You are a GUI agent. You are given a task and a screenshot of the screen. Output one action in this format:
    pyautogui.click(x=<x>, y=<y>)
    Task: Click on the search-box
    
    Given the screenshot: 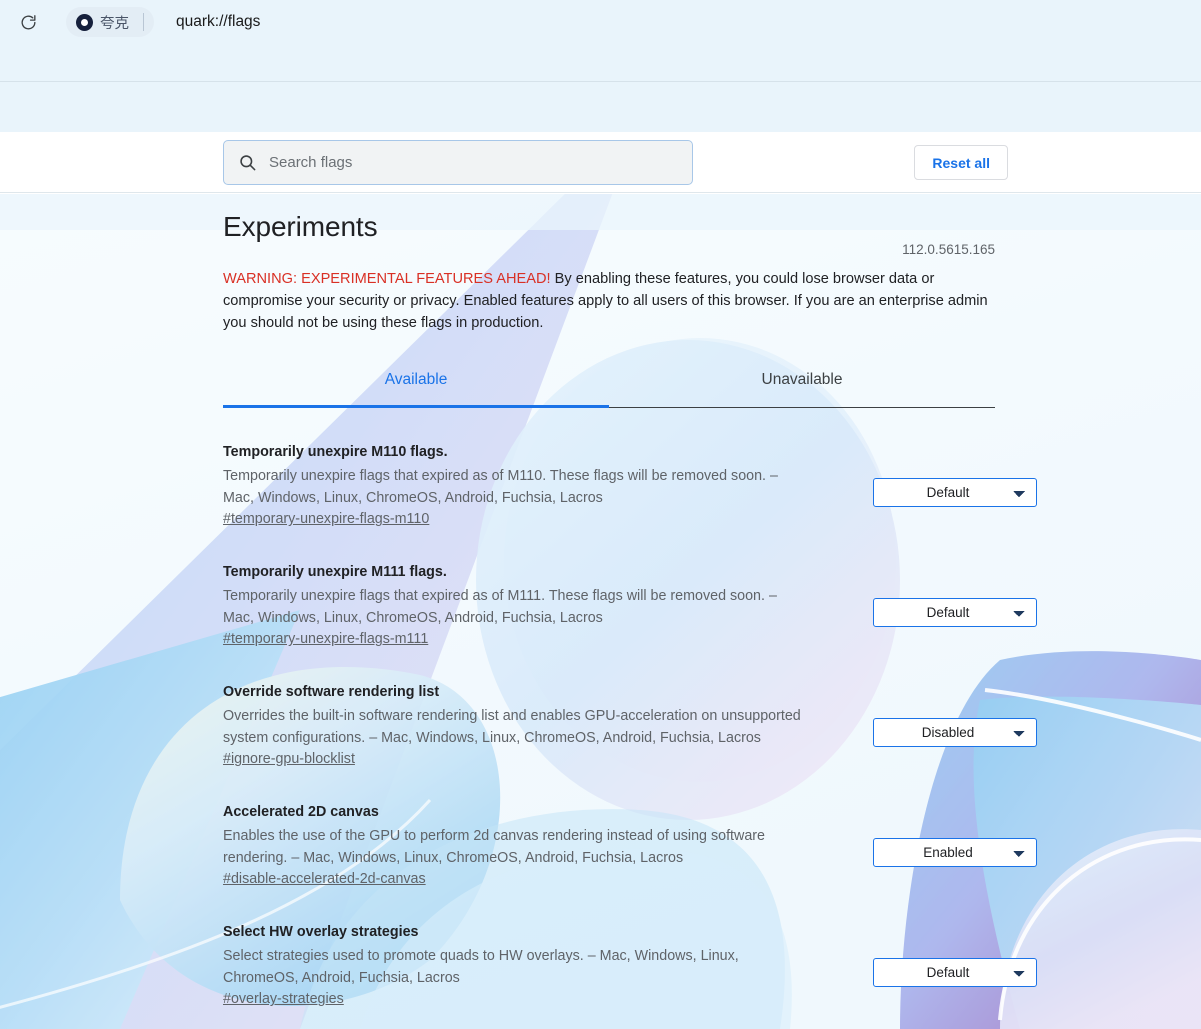 What is the action you would take?
    pyautogui.click(x=458, y=162)
    